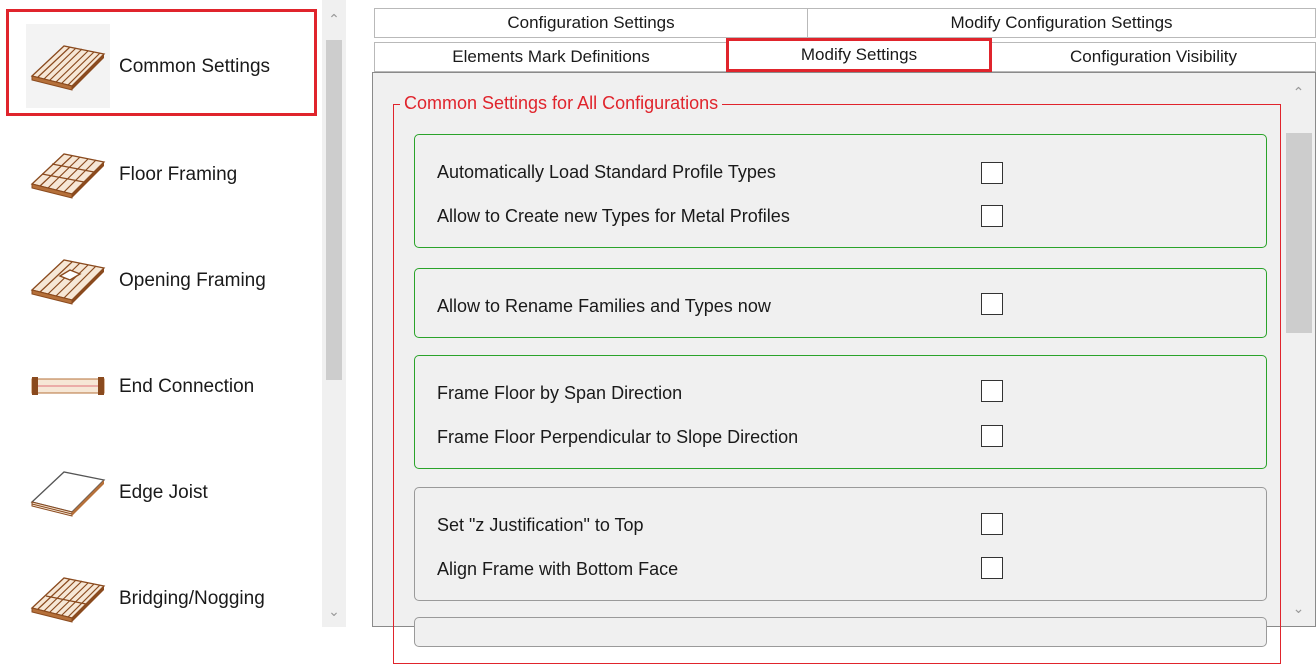 Image resolution: width=1316 pixels, height=664 pixels. What do you see at coordinates (840, 632) in the screenshot?
I see `next-group-partial` at bounding box center [840, 632].